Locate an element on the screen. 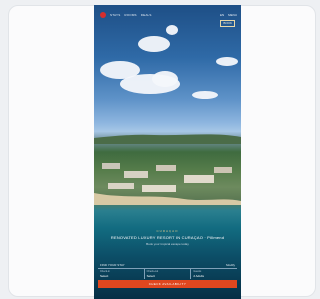  checkout-field: Check-out Select is located at coordinates (168, 274).